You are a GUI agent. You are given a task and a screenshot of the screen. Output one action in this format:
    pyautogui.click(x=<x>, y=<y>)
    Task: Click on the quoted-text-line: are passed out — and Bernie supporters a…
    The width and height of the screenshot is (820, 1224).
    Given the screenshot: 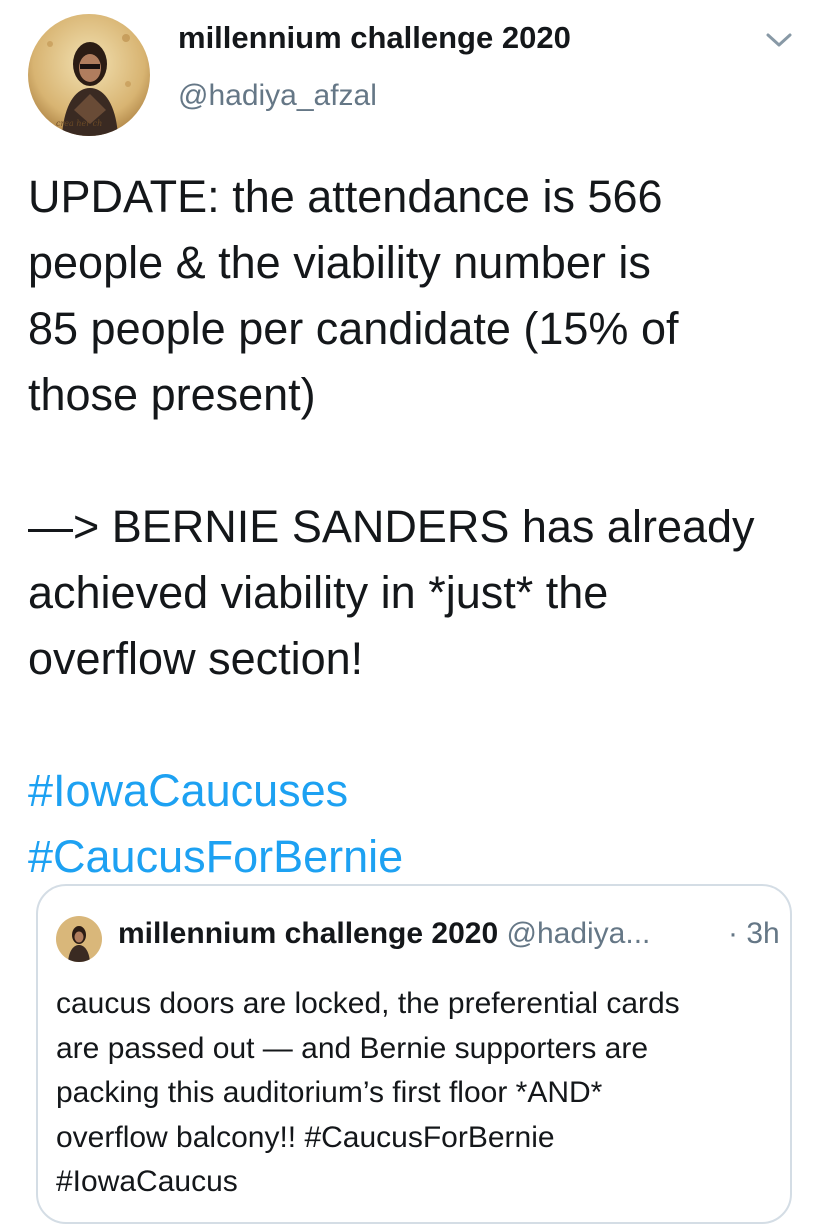 What is the action you would take?
    pyautogui.click(x=352, y=1048)
    